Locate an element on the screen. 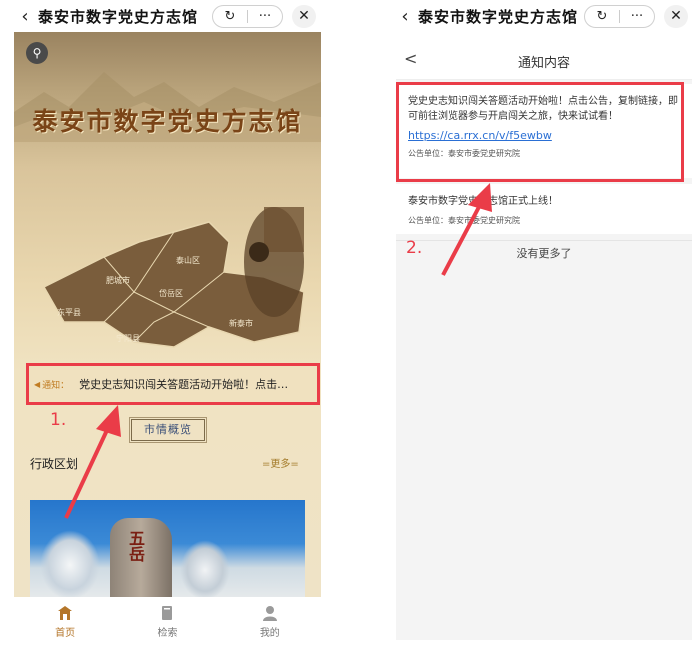  left-nav-bar: ‹ 泰安市数字党史方志馆 ↻ ··· ✕ is located at coordinates (168, 16).